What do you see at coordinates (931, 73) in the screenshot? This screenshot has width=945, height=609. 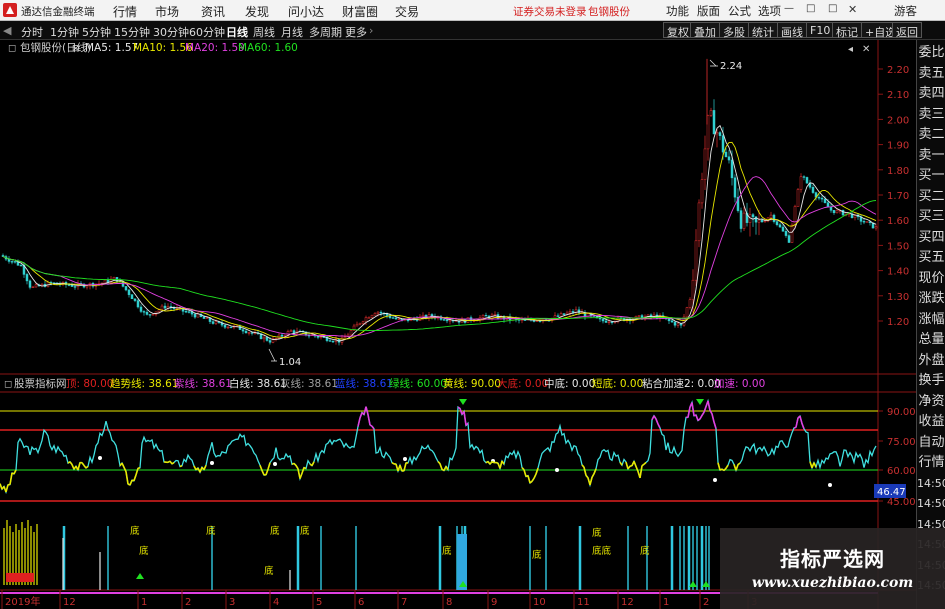 I see `sidebar-item-1: 卖五` at bounding box center [931, 73].